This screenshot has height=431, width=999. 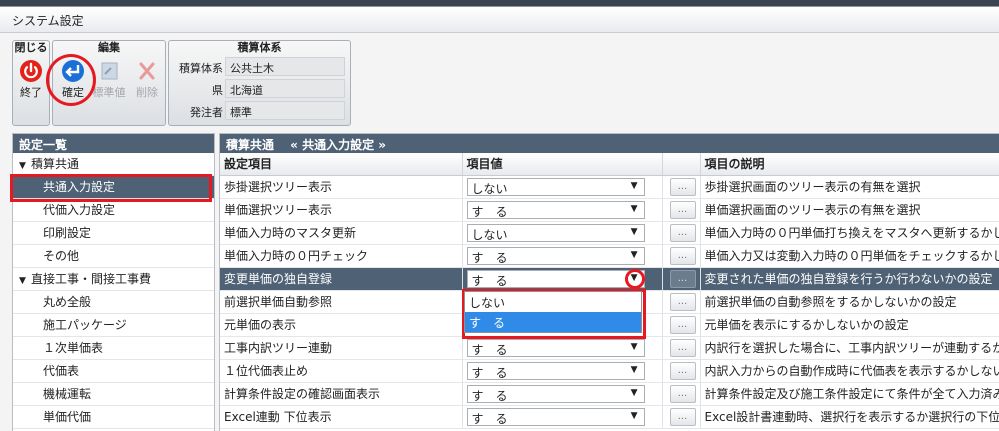 What do you see at coordinates (562, 164) in the screenshot?
I see `column-header-value: 項目値` at bounding box center [562, 164].